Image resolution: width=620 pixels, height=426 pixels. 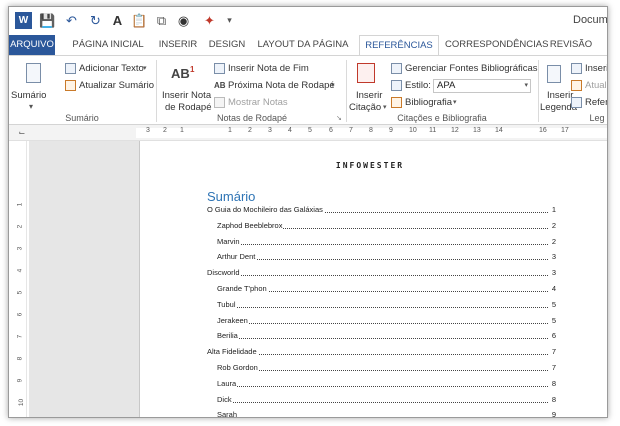 What do you see at coordinates (71, 20) in the screenshot?
I see `undo-icon: ↶` at bounding box center [71, 20].